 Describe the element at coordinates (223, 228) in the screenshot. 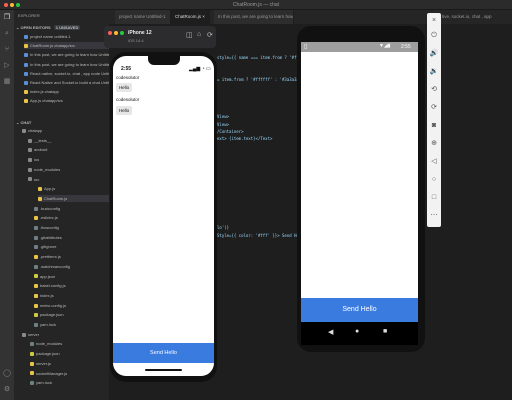

I see `code-line: lo')}` at that location.